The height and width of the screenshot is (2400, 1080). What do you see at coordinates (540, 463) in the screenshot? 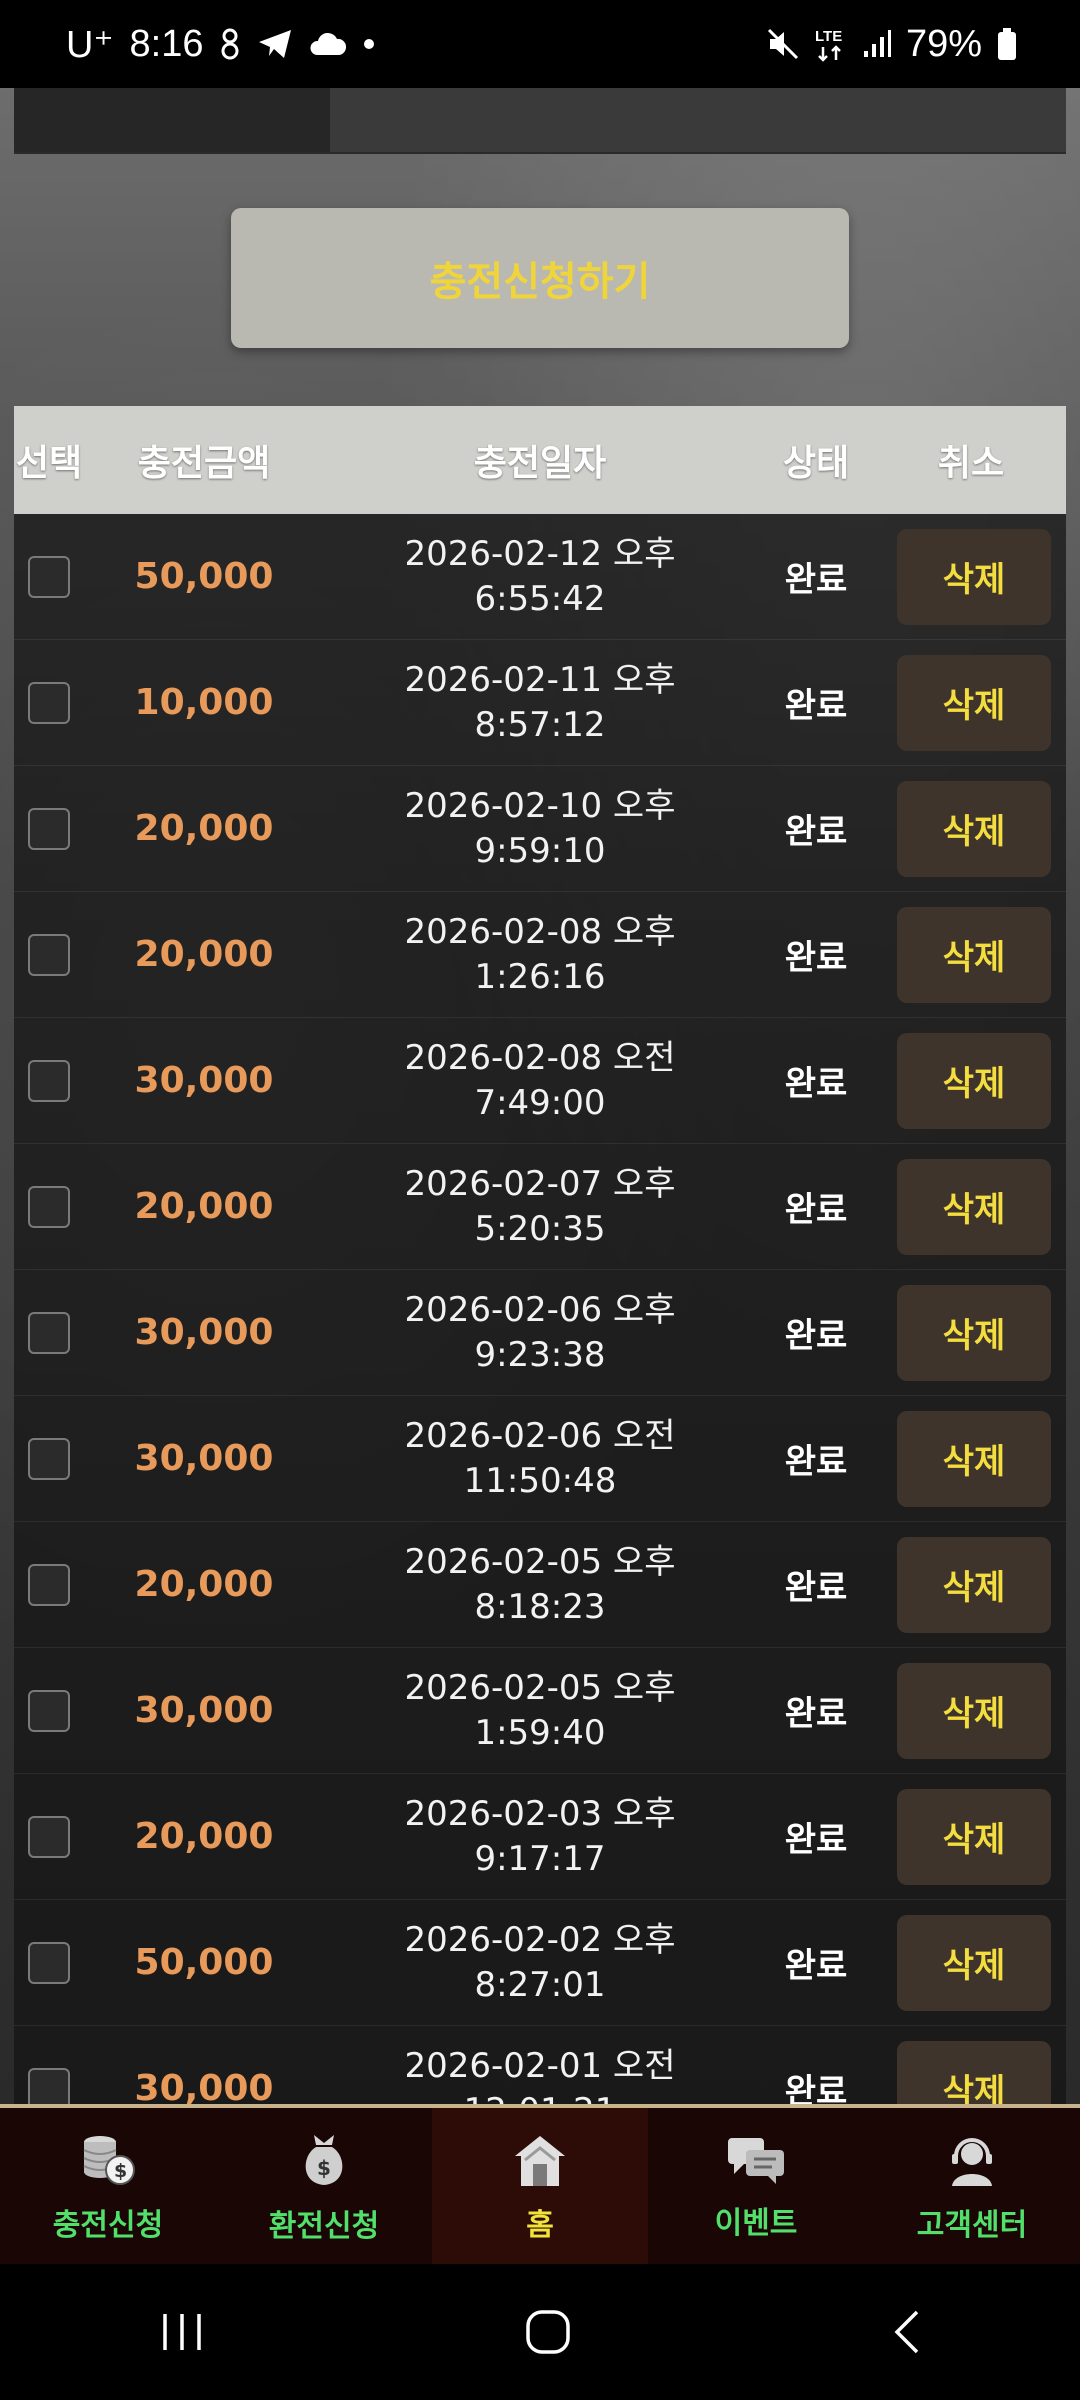
I see `header-date: 충전일자` at bounding box center [540, 463].